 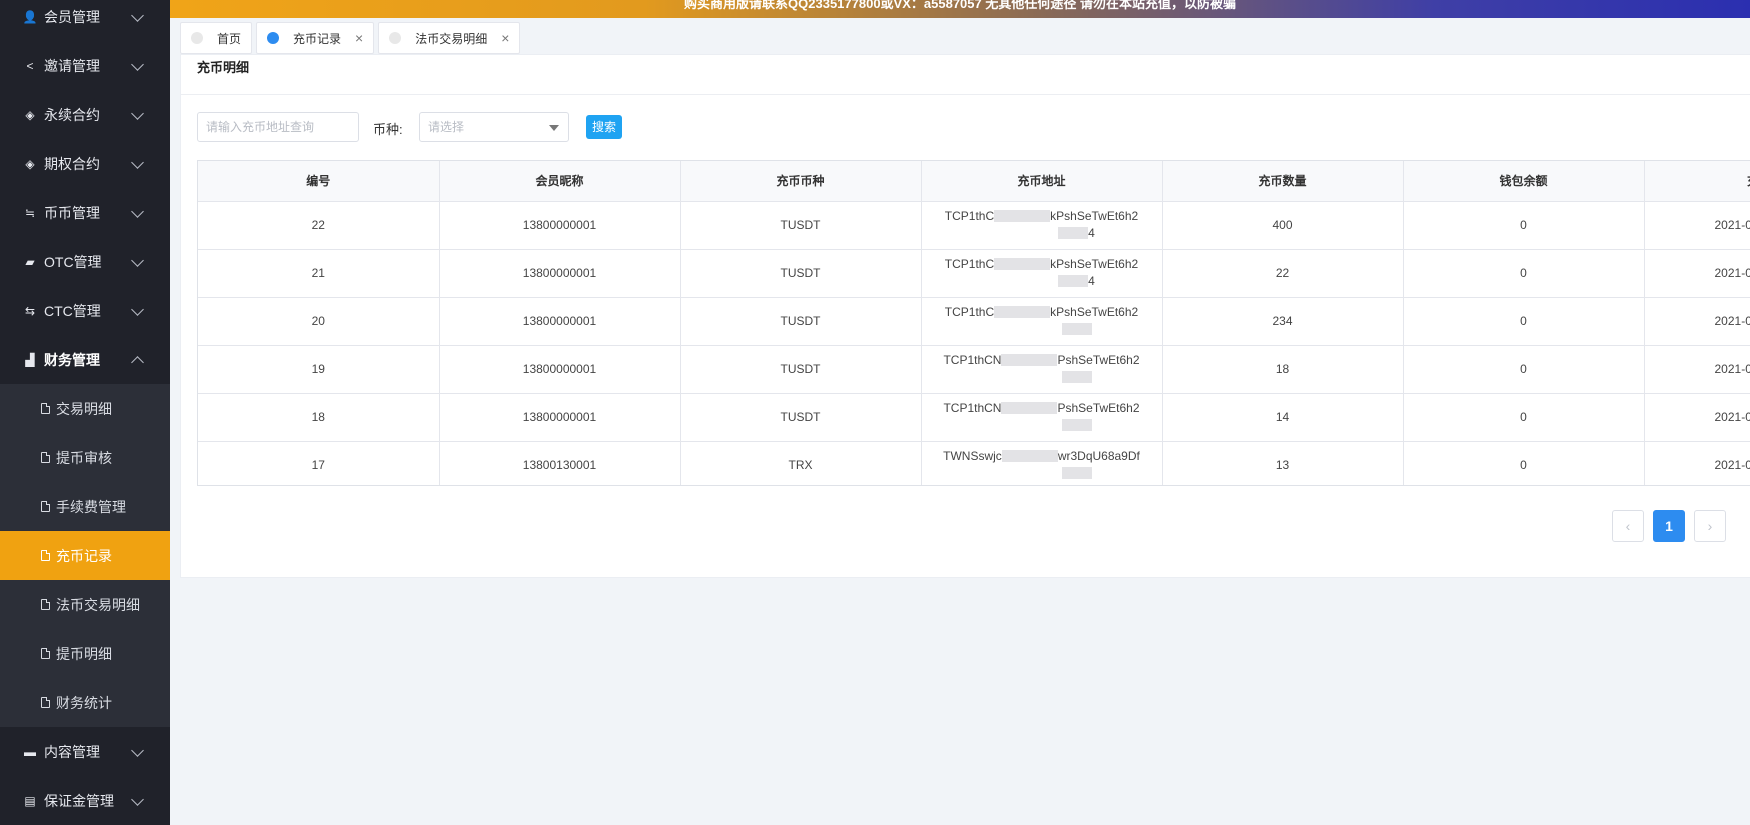 What do you see at coordinates (560, 181) in the screenshot?
I see `col-header-nickname: 会员昵称` at bounding box center [560, 181].